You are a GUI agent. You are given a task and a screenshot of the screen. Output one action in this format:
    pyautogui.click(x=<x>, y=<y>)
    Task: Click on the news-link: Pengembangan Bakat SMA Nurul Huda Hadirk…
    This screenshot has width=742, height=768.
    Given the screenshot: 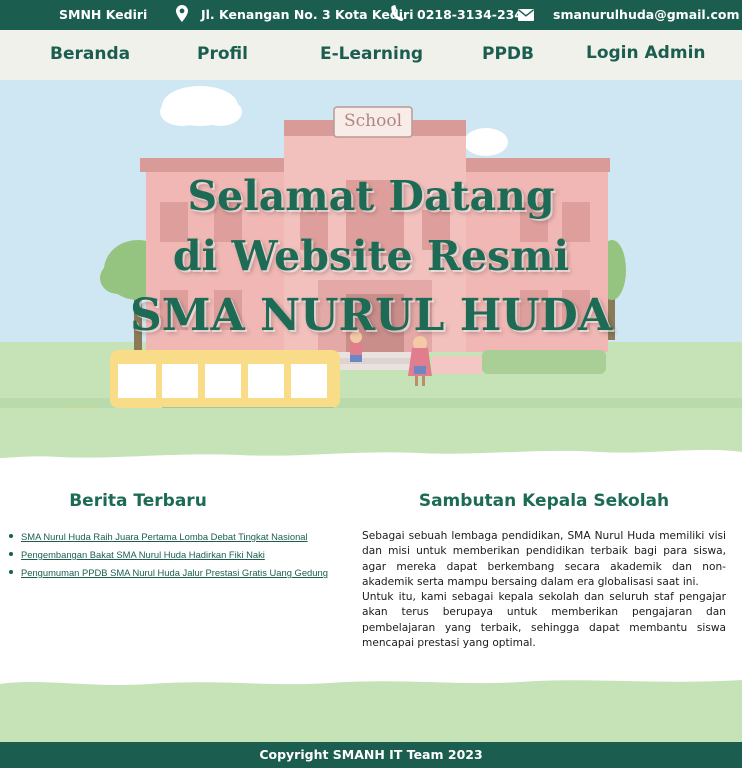 What is the action you would take?
    pyautogui.click(x=143, y=554)
    